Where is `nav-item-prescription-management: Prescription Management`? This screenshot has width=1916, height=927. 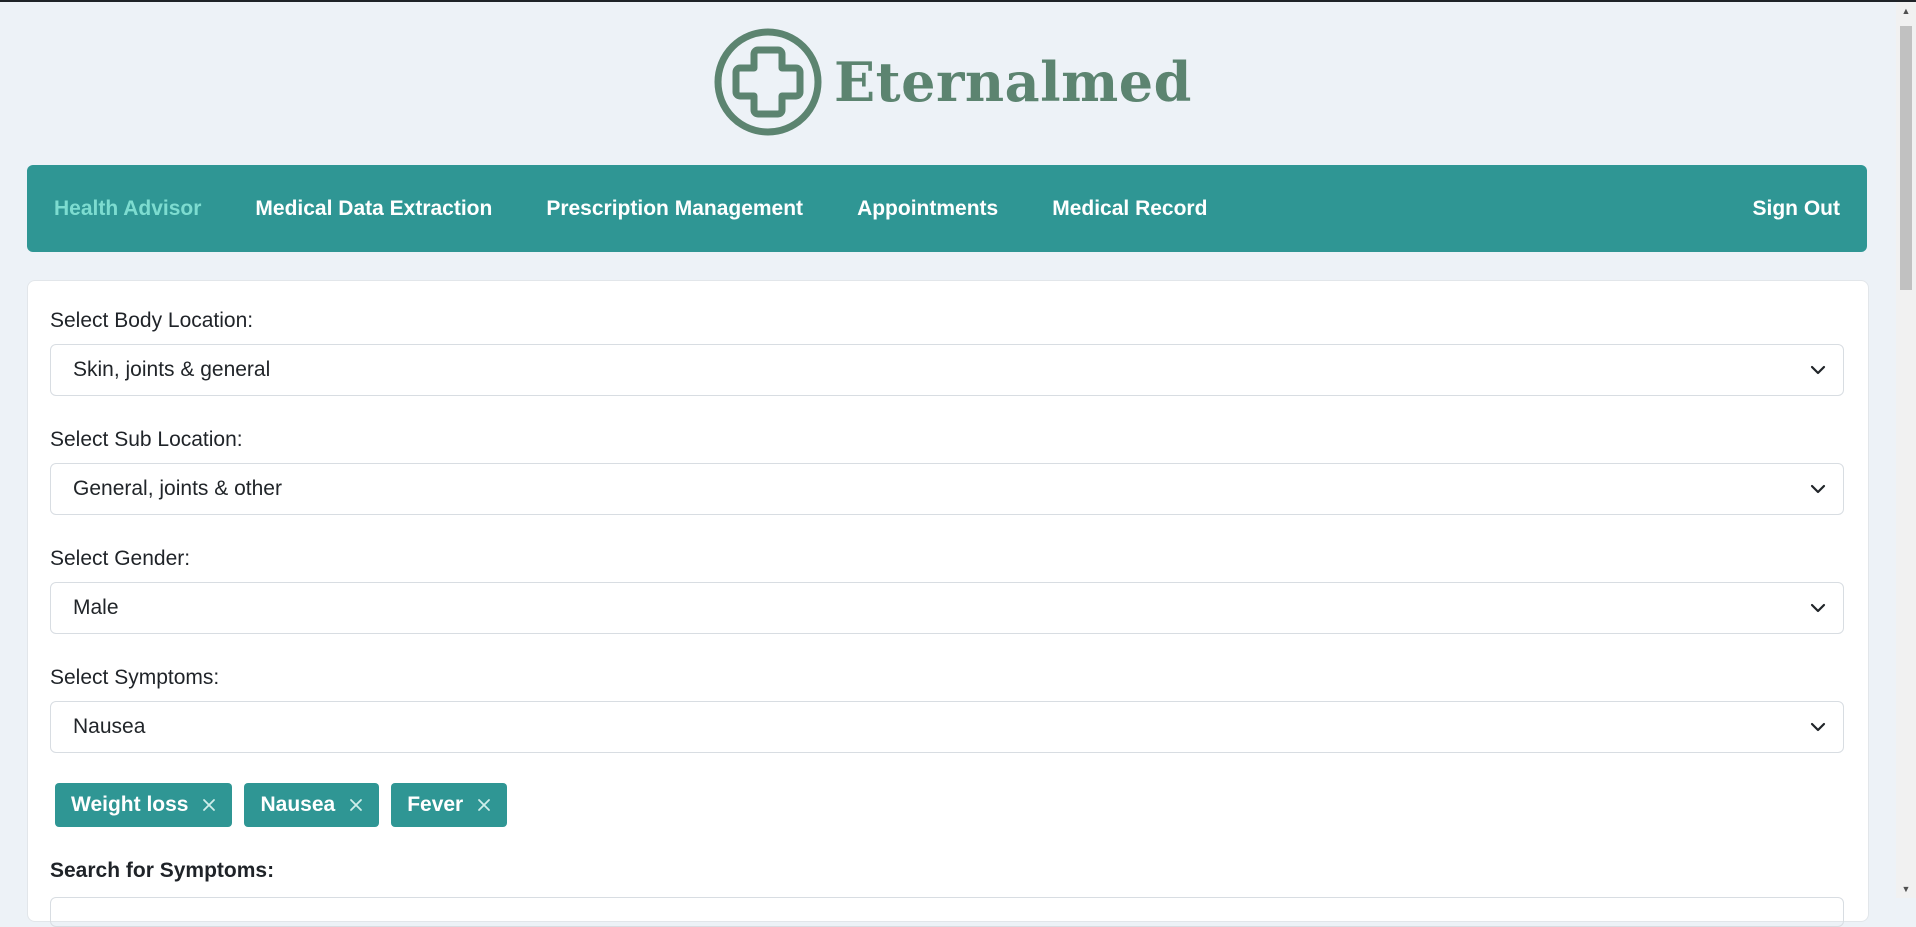
nav-item-prescription-management: Prescription Management is located at coordinates (674, 209).